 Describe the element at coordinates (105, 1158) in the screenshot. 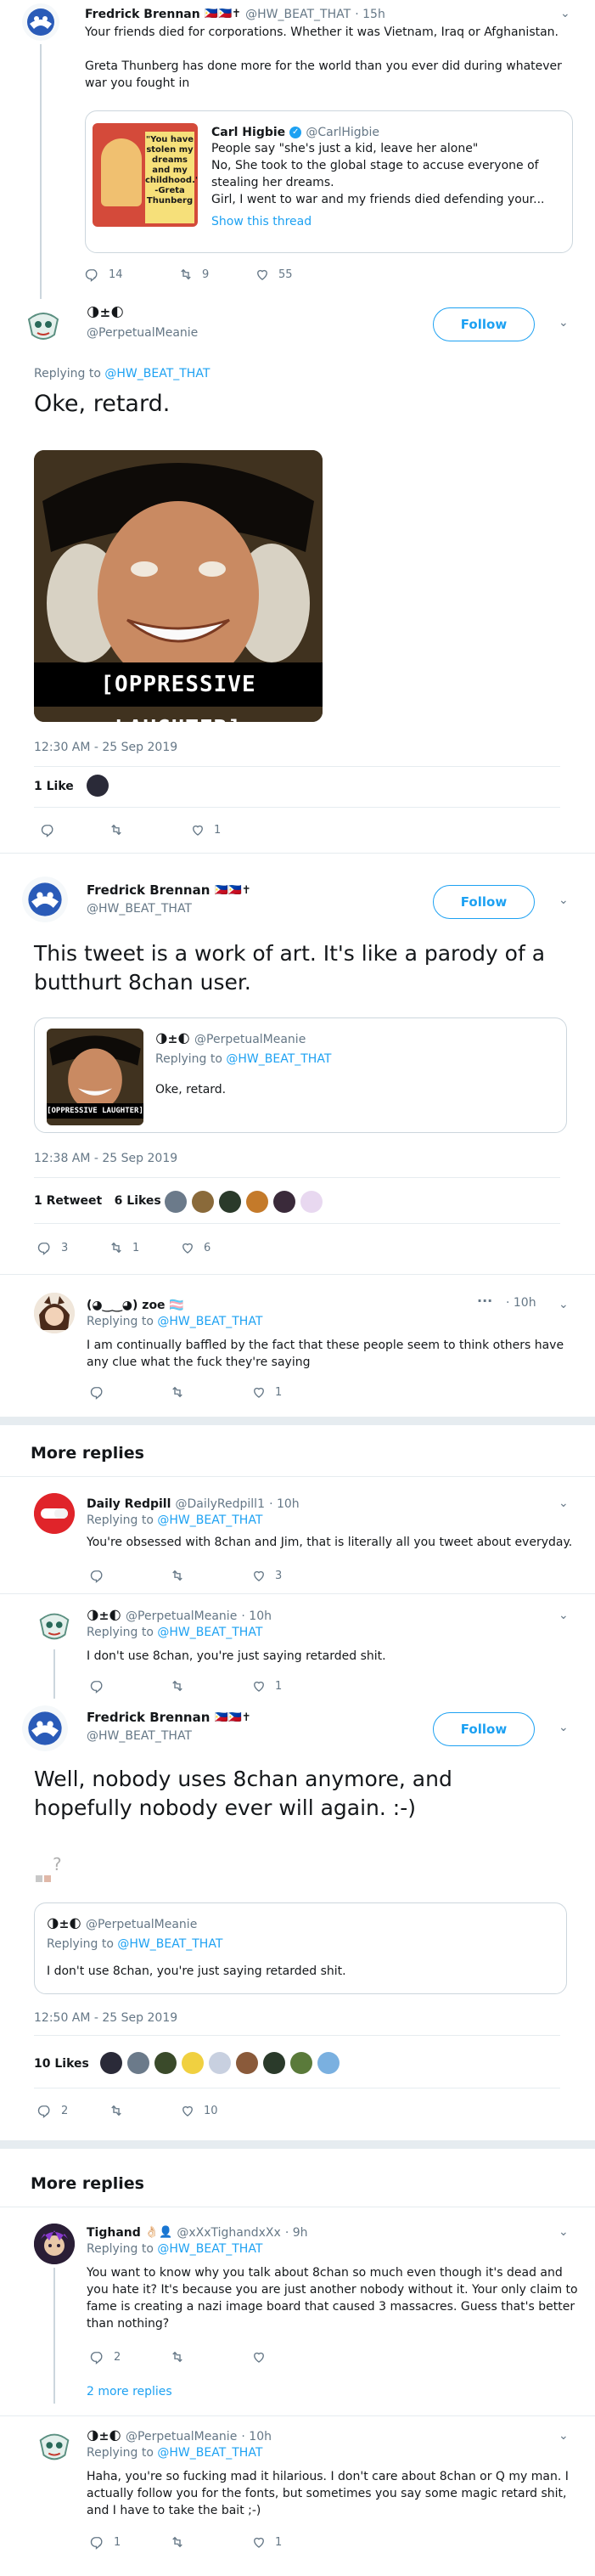

I see `tweet-timestamp: 12:38 AM - 25 Sep 2019` at that location.